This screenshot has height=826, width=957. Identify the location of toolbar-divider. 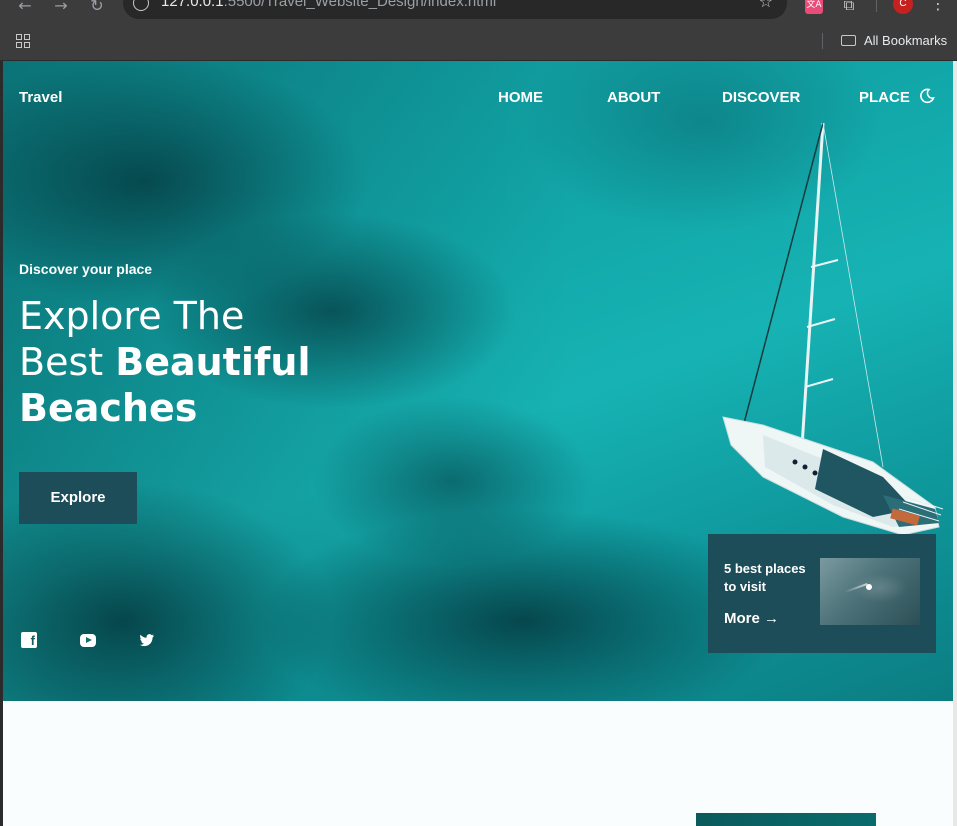
(876, 6).